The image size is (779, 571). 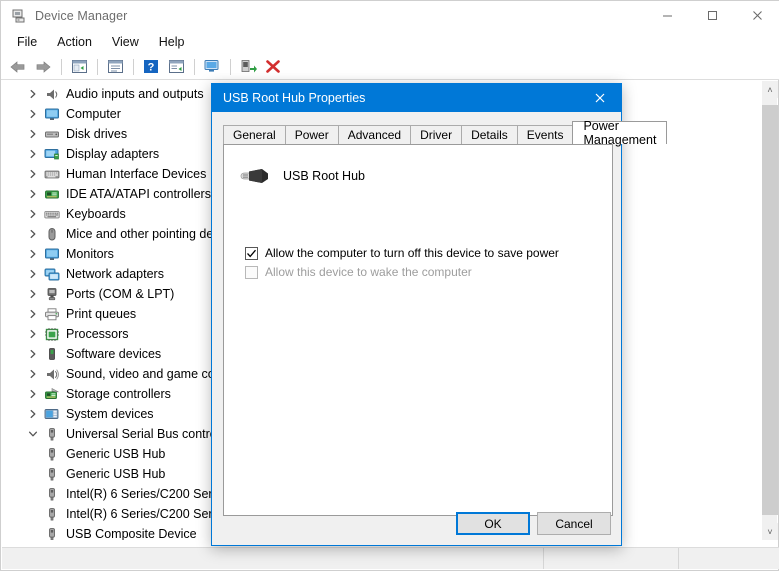 What do you see at coordinates (93, 114) in the screenshot?
I see `tree-node-label: Computer` at bounding box center [93, 114].